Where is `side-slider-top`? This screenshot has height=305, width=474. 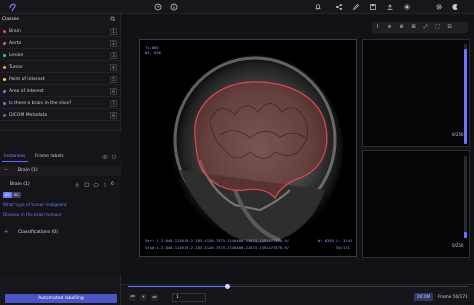
side-slider-top is located at coordinates (465, 94).